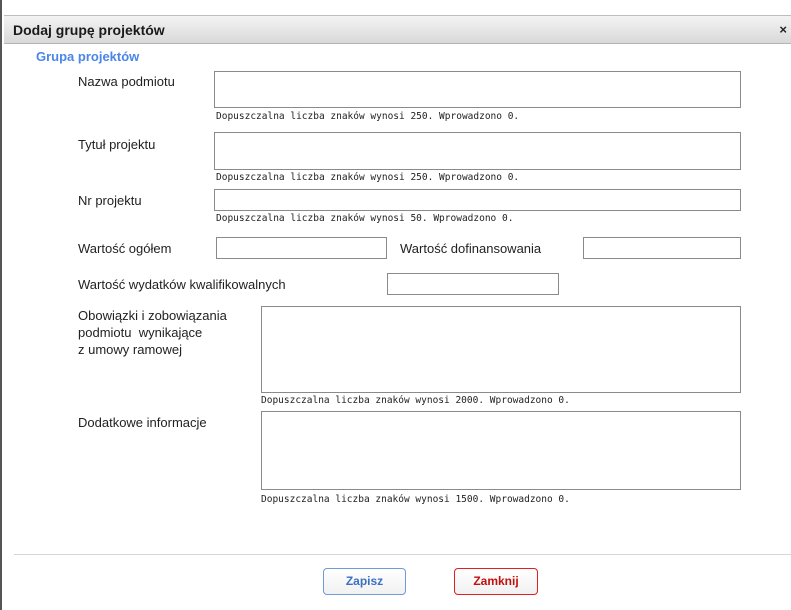  Describe the element at coordinates (662, 248) in the screenshot. I see `wartosc-dofinansowania-field` at that location.